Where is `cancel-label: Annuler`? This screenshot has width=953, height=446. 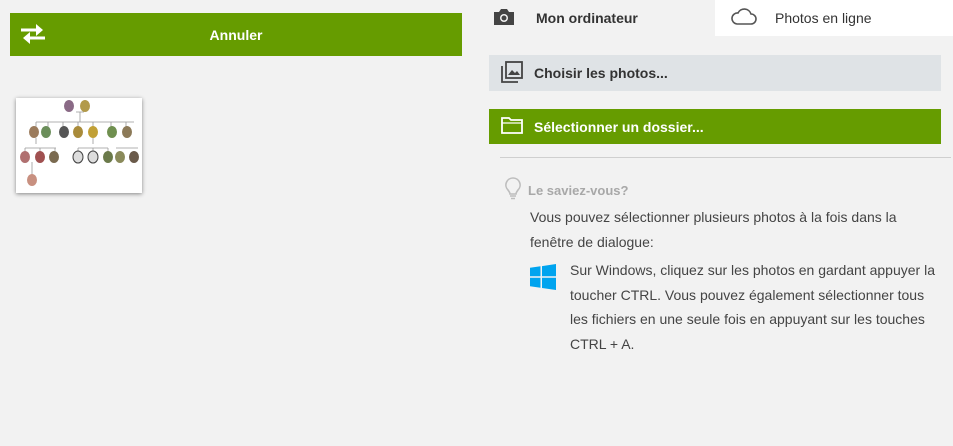
cancel-label: Annuler is located at coordinates (236, 34).